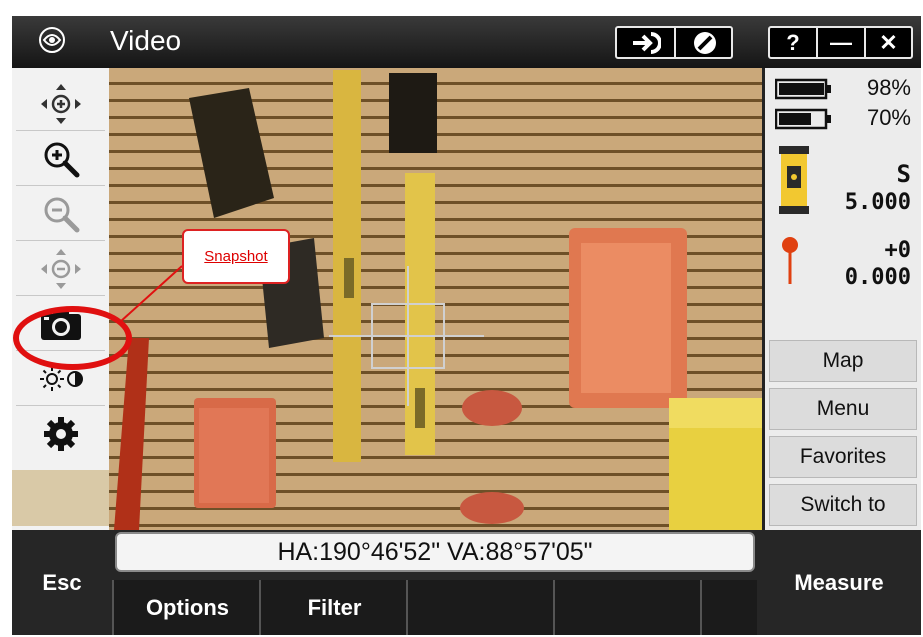 The height and width of the screenshot is (637, 923). Describe the element at coordinates (72, 338) in the screenshot. I see `highlight-ring` at that location.